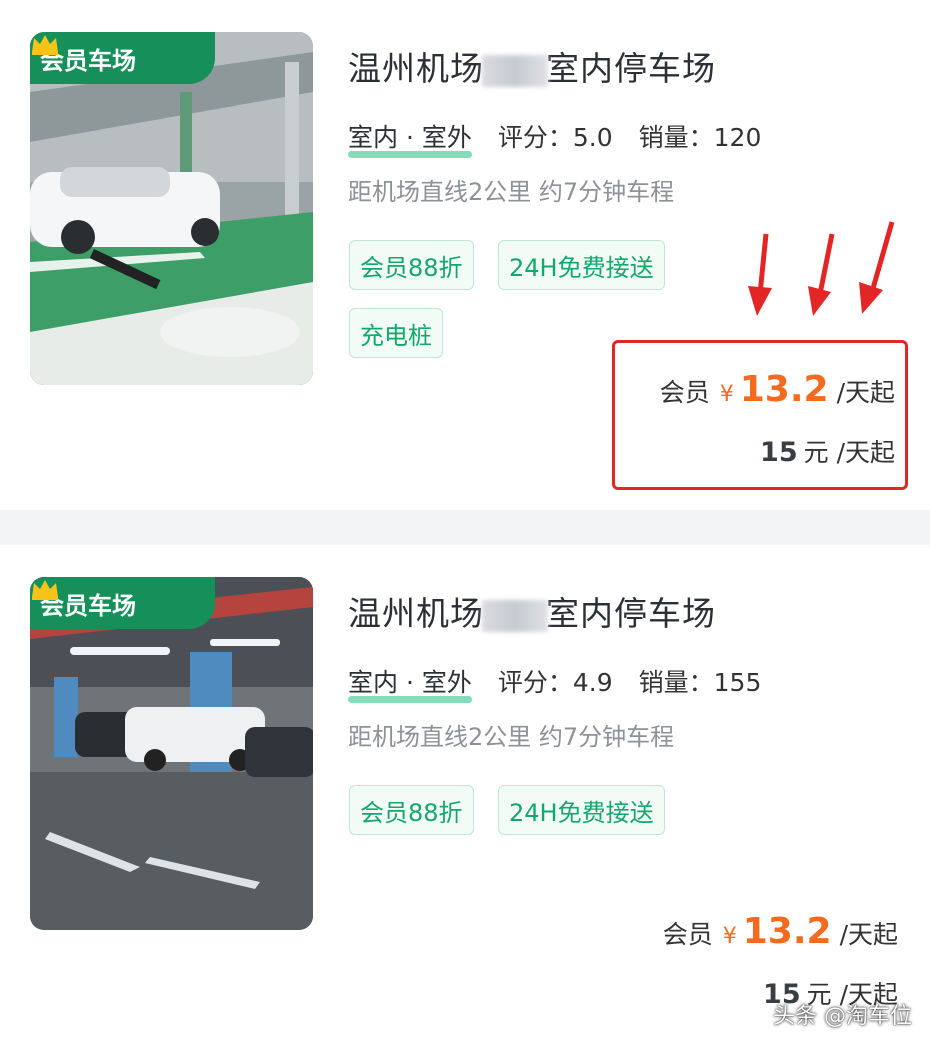 The width and height of the screenshot is (930, 1046). I want to click on rating: 评分：5.0, so click(555, 136).